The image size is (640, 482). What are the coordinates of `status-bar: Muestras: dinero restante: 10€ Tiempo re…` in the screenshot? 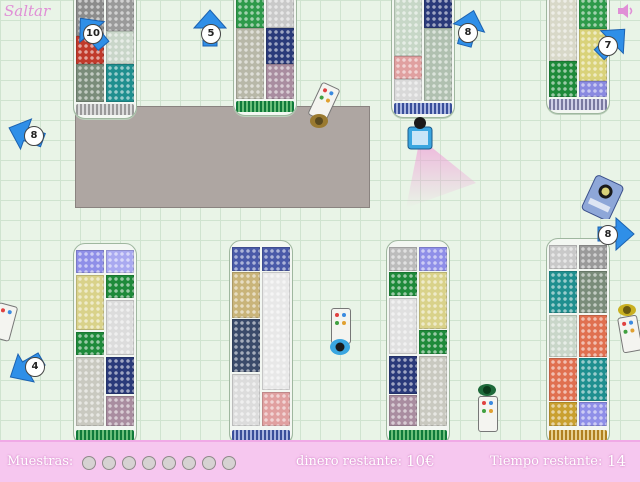 It's located at (320, 461).